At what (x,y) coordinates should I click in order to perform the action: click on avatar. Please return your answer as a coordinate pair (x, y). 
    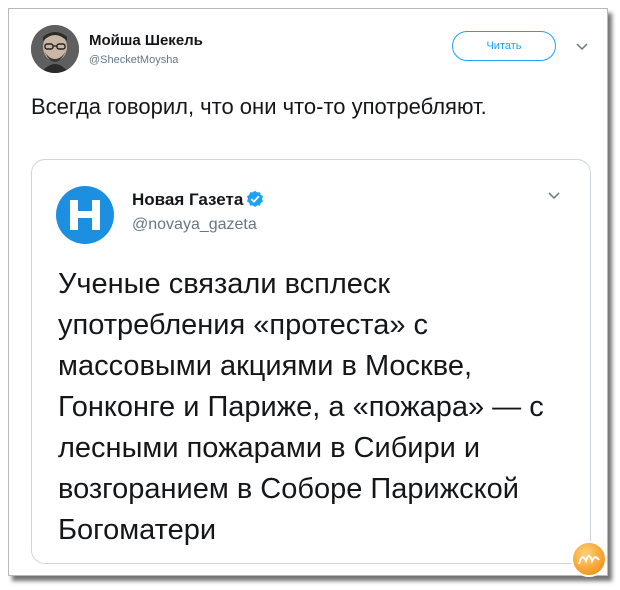
    Looking at the image, I should click on (55, 49).